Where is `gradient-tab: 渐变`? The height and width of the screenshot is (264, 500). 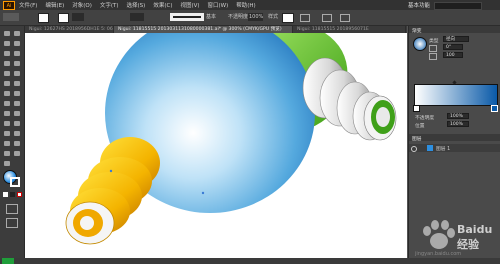 gradient-tab: 渐变 is located at coordinates (417, 30).